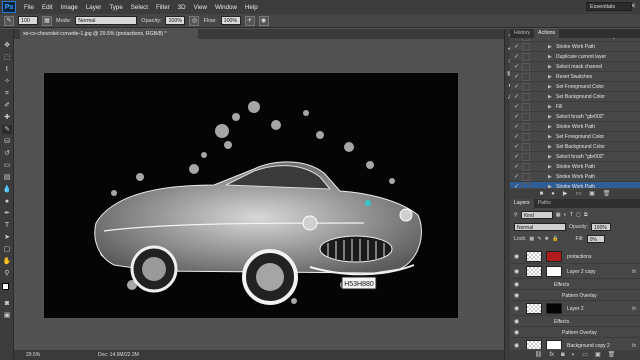 The height and width of the screenshot is (360, 640). What do you see at coordinates (536, 215) in the screenshot?
I see `layer-filter-select: Kind` at bounding box center [536, 215].